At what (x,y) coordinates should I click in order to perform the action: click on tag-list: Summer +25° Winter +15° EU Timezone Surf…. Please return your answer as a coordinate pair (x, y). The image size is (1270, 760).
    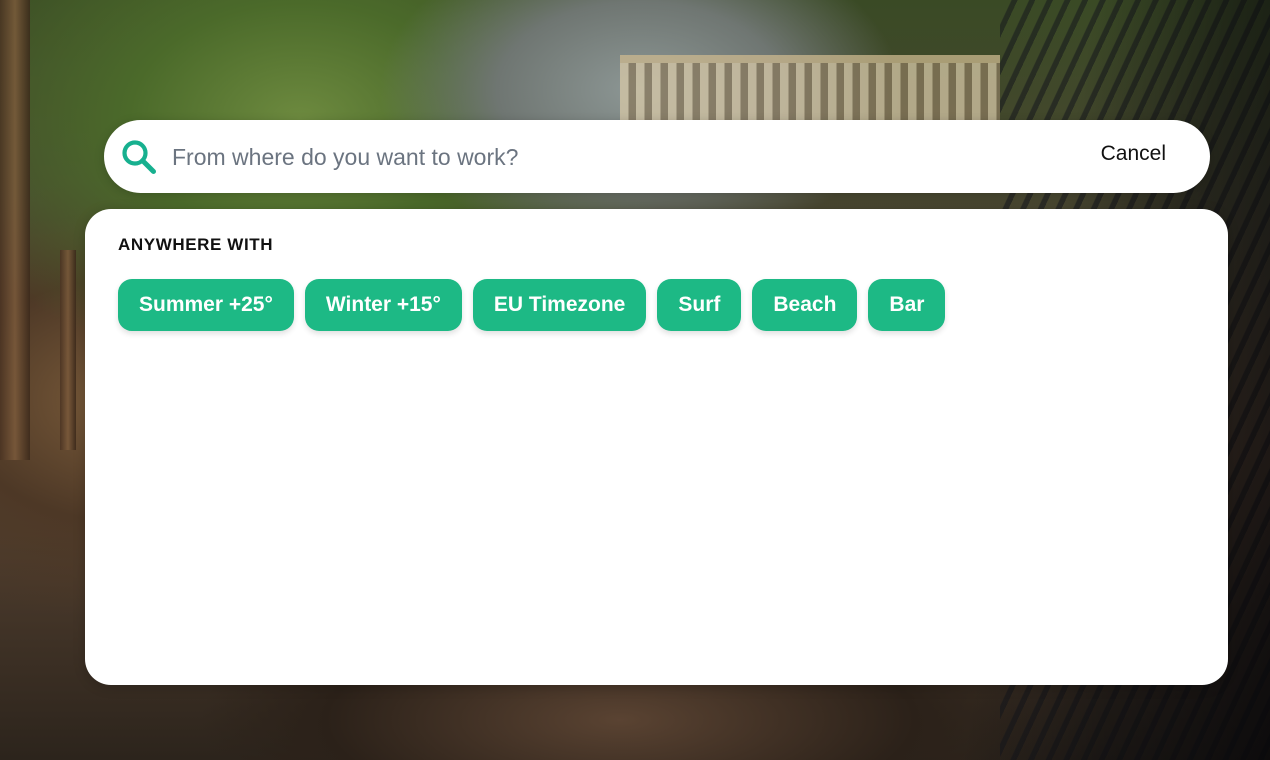
    Looking at the image, I should click on (532, 305).